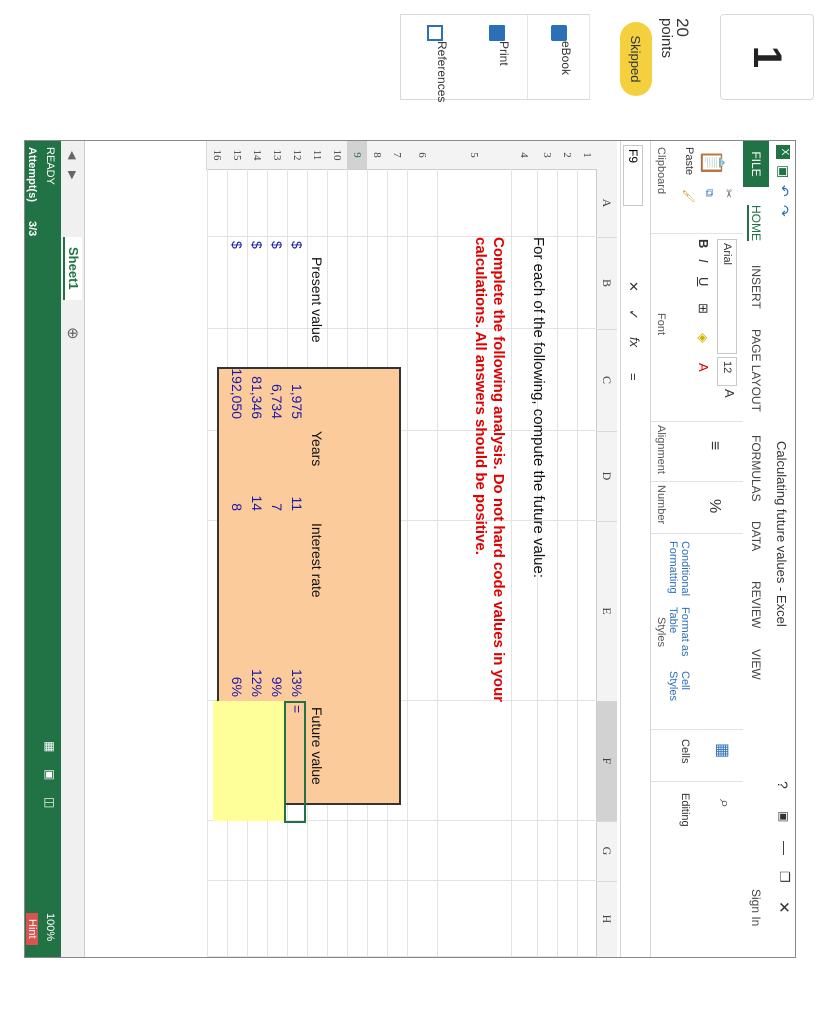 The width and height of the screenshot is (827, 1024). What do you see at coordinates (714, 445) in the screenshot?
I see `alignment-icon: ≡` at bounding box center [714, 445].